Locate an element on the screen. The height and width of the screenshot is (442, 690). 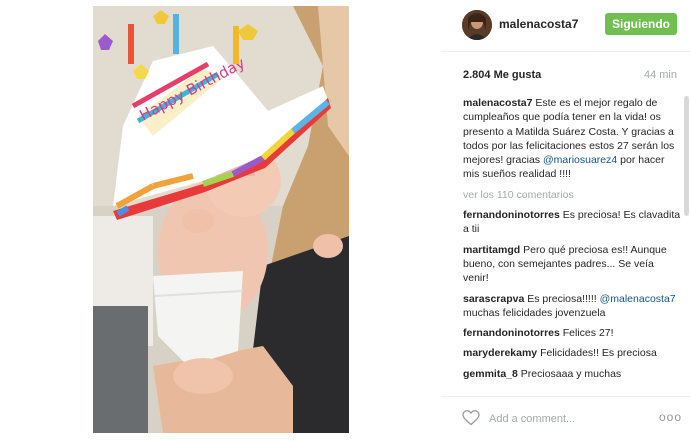
comment-username: martitamgd is located at coordinates (491, 250).